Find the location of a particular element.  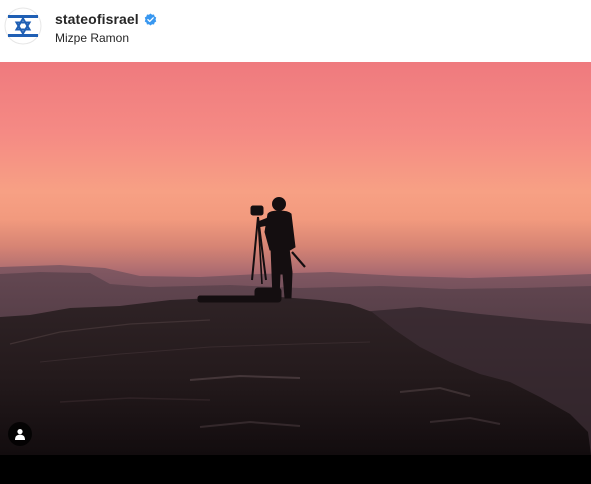

location-link: Mizpe Ramon is located at coordinates (92, 38).